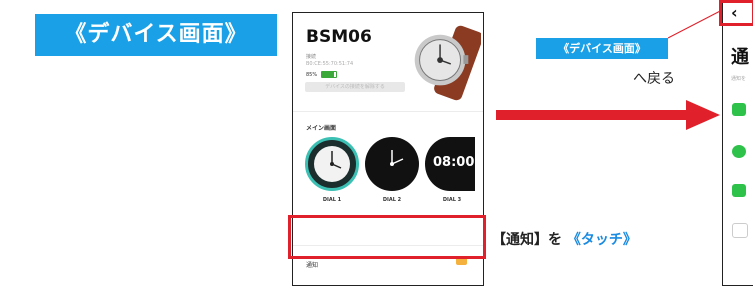 This screenshot has width=753, height=287. I want to click on tap-instruction-emphasis: 《タッチ》, so click(601, 240).